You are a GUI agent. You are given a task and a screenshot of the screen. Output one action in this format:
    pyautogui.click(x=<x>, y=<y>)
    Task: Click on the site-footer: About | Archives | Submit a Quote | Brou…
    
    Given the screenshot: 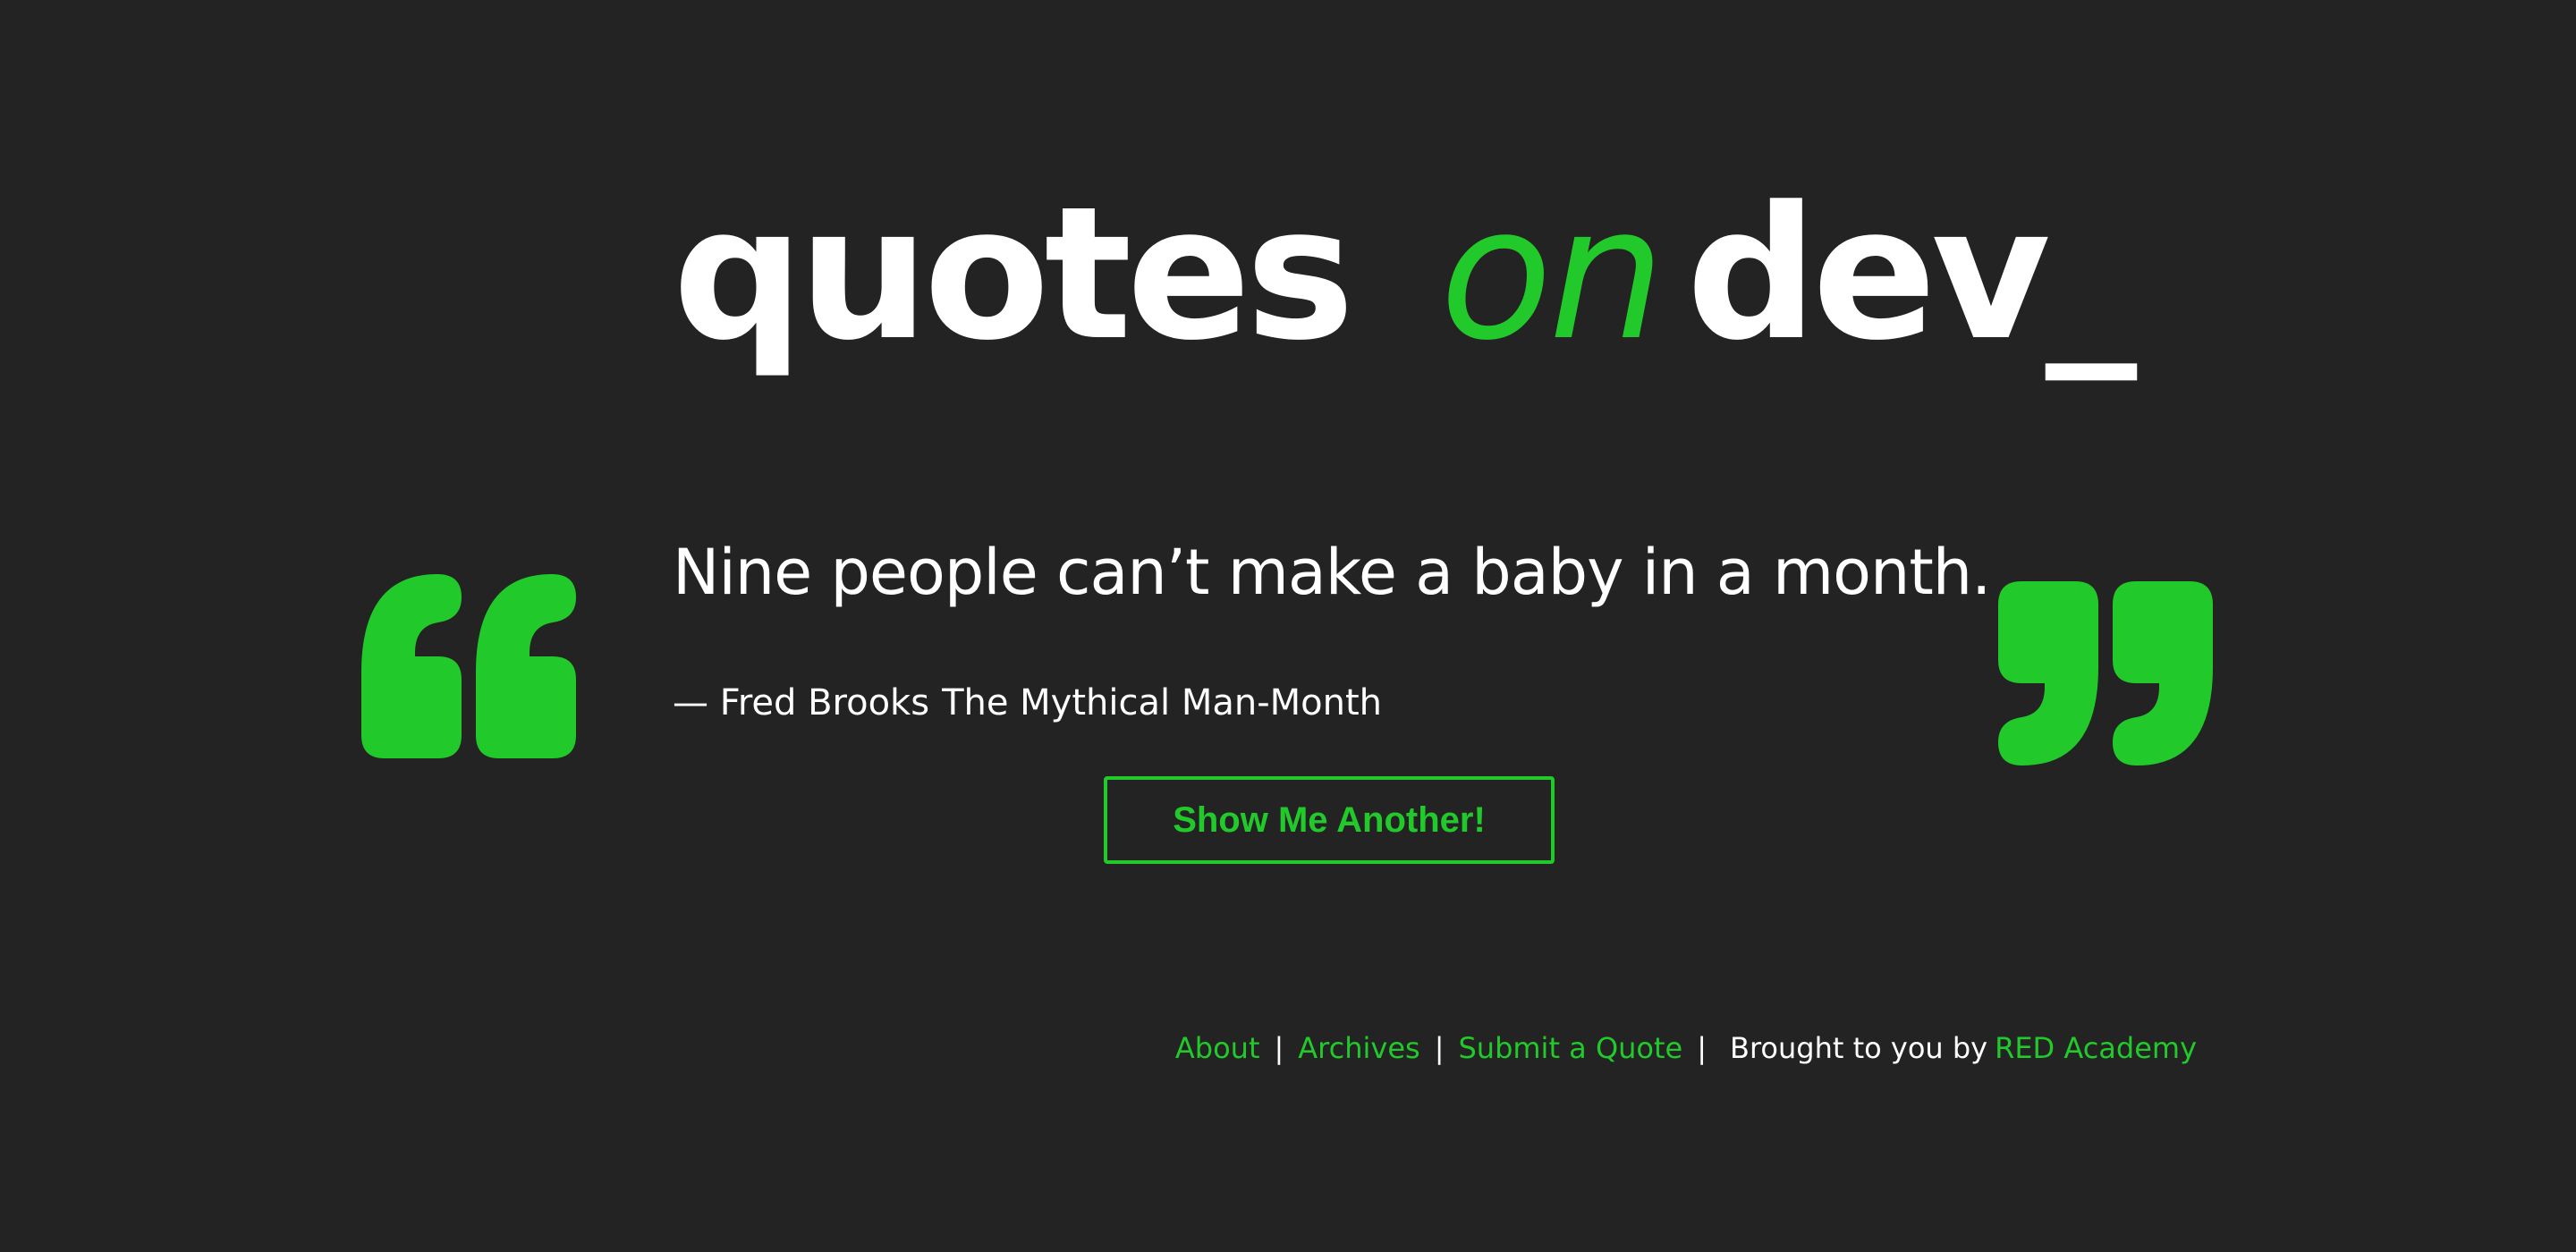 What is the action you would take?
    pyautogui.click(x=1686, y=1048)
    